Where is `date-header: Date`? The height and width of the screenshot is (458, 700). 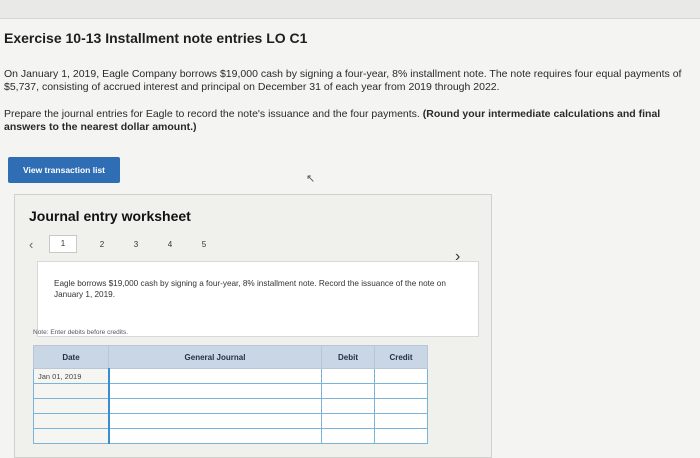 date-header: Date is located at coordinates (71, 357).